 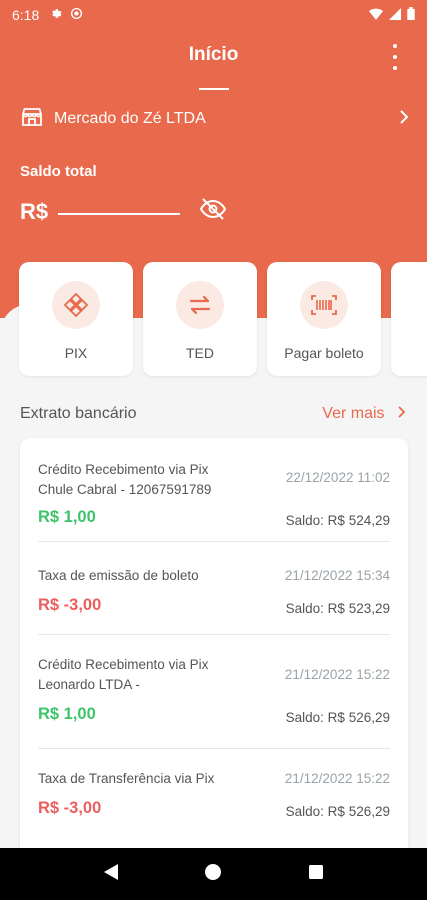 I want to click on store-name: Mercado do Zé LTDA, so click(x=130, y=118).